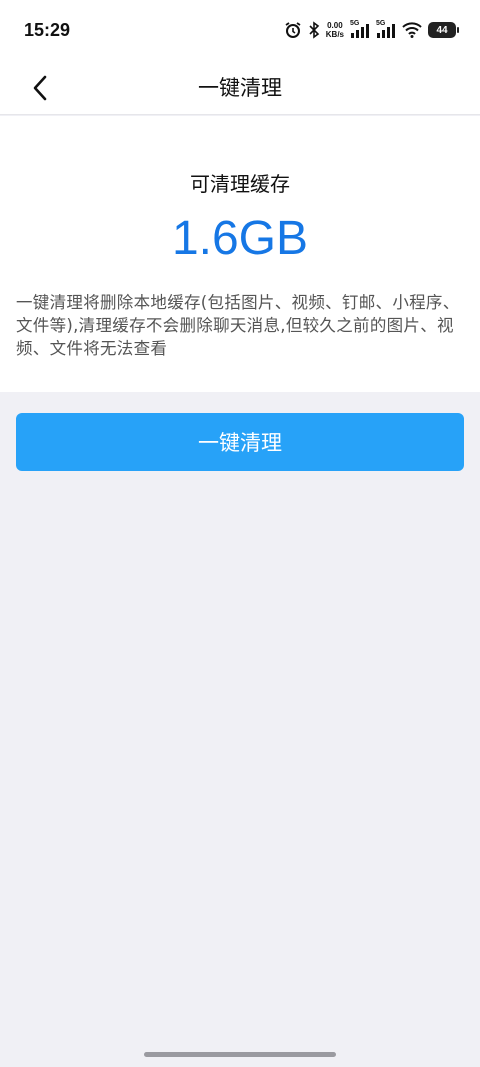 The height and width of the screenshot is (1067, 480). Describe the element at coordinates (386, 29) in the screenshot. I see `signal-5g-2: 5G` at that location.